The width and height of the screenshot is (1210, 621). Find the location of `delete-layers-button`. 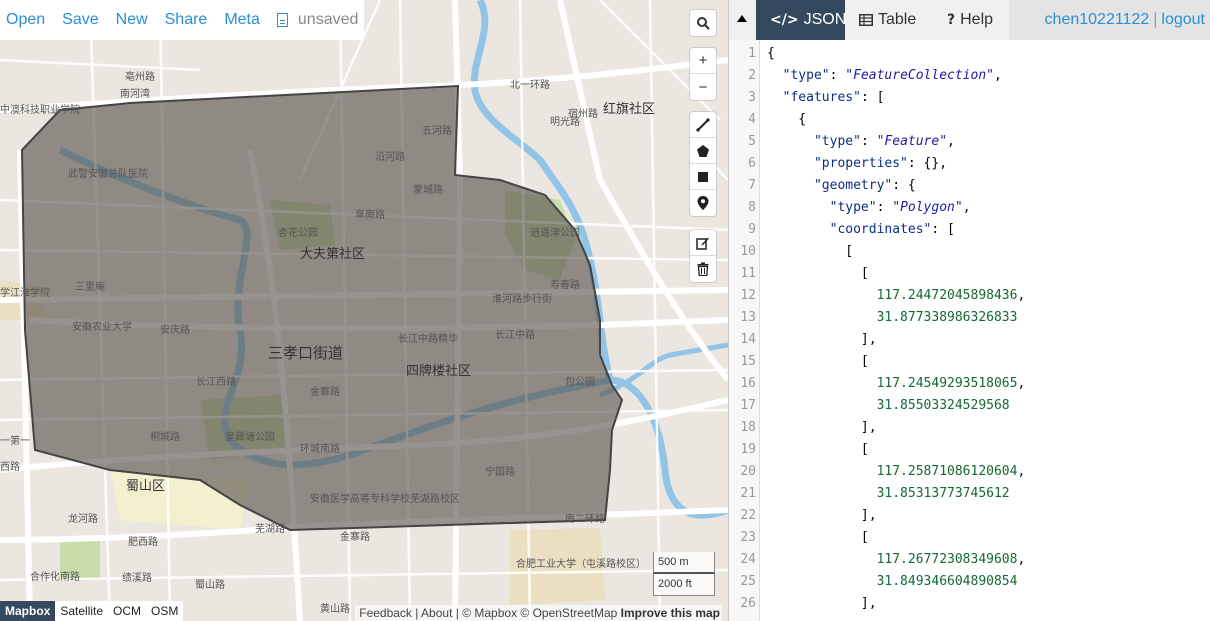

delete-layers-button is located at coordinates (703, 269).